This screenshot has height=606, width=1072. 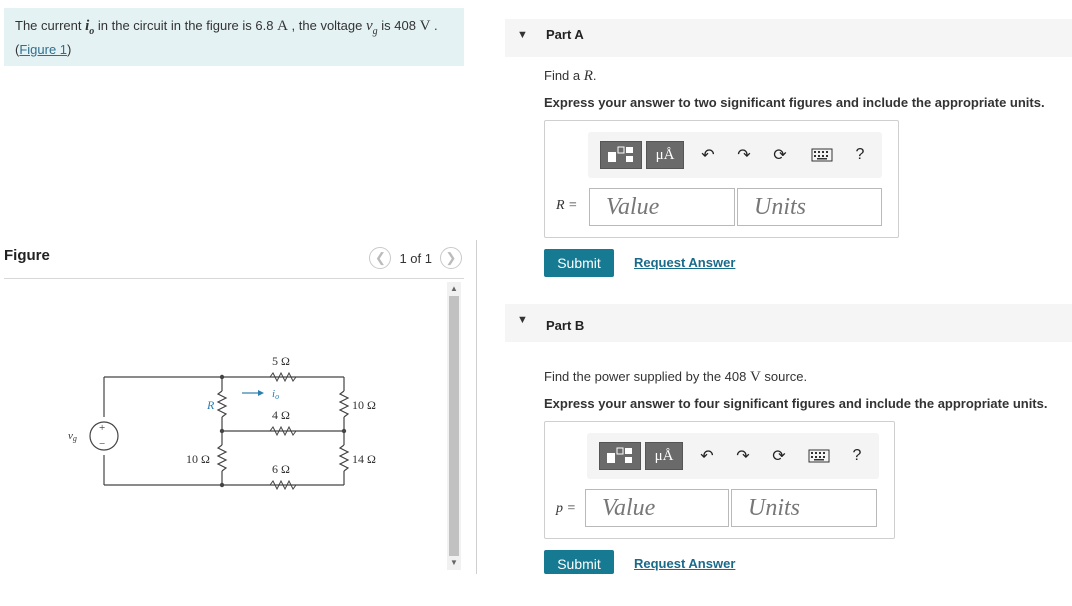 What do you see at coordinates (364, 459) in the screenshot?
I see `label-14ohm: 14 Ω` at bounding box center [364, 459].